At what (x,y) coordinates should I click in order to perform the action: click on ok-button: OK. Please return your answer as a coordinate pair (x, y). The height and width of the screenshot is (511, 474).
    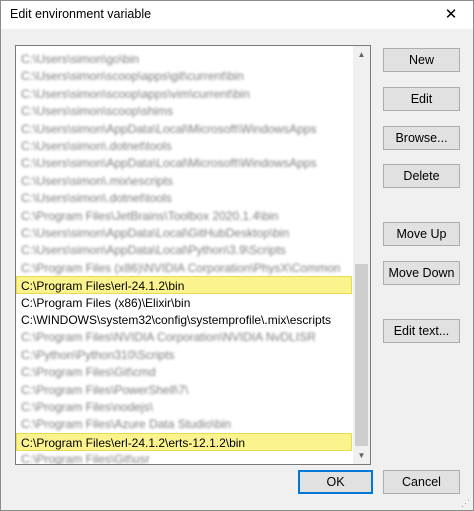
    Looking at the image, I should click on (335, 482).